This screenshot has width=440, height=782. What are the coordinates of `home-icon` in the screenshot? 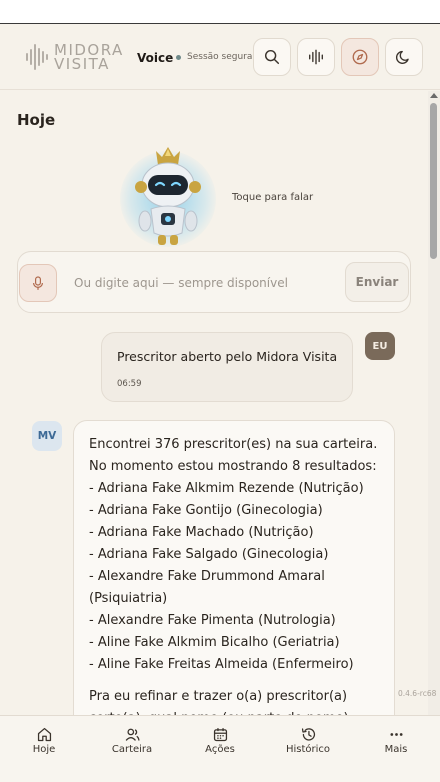 It's located at (44, 734).